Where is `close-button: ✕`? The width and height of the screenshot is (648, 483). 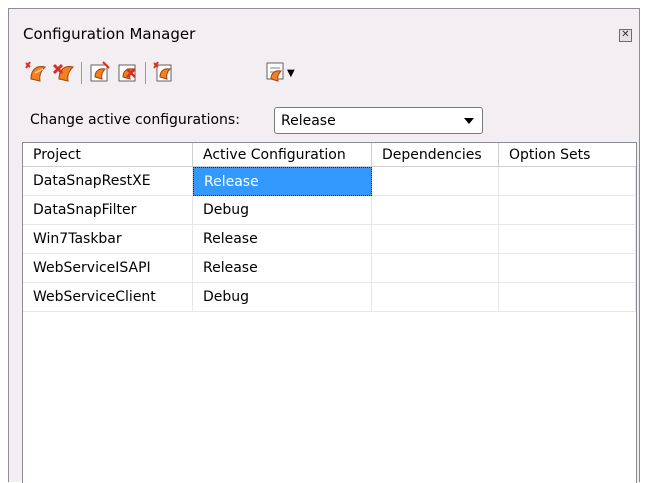
close-button: ✕ is located at coordinates (625, 35).